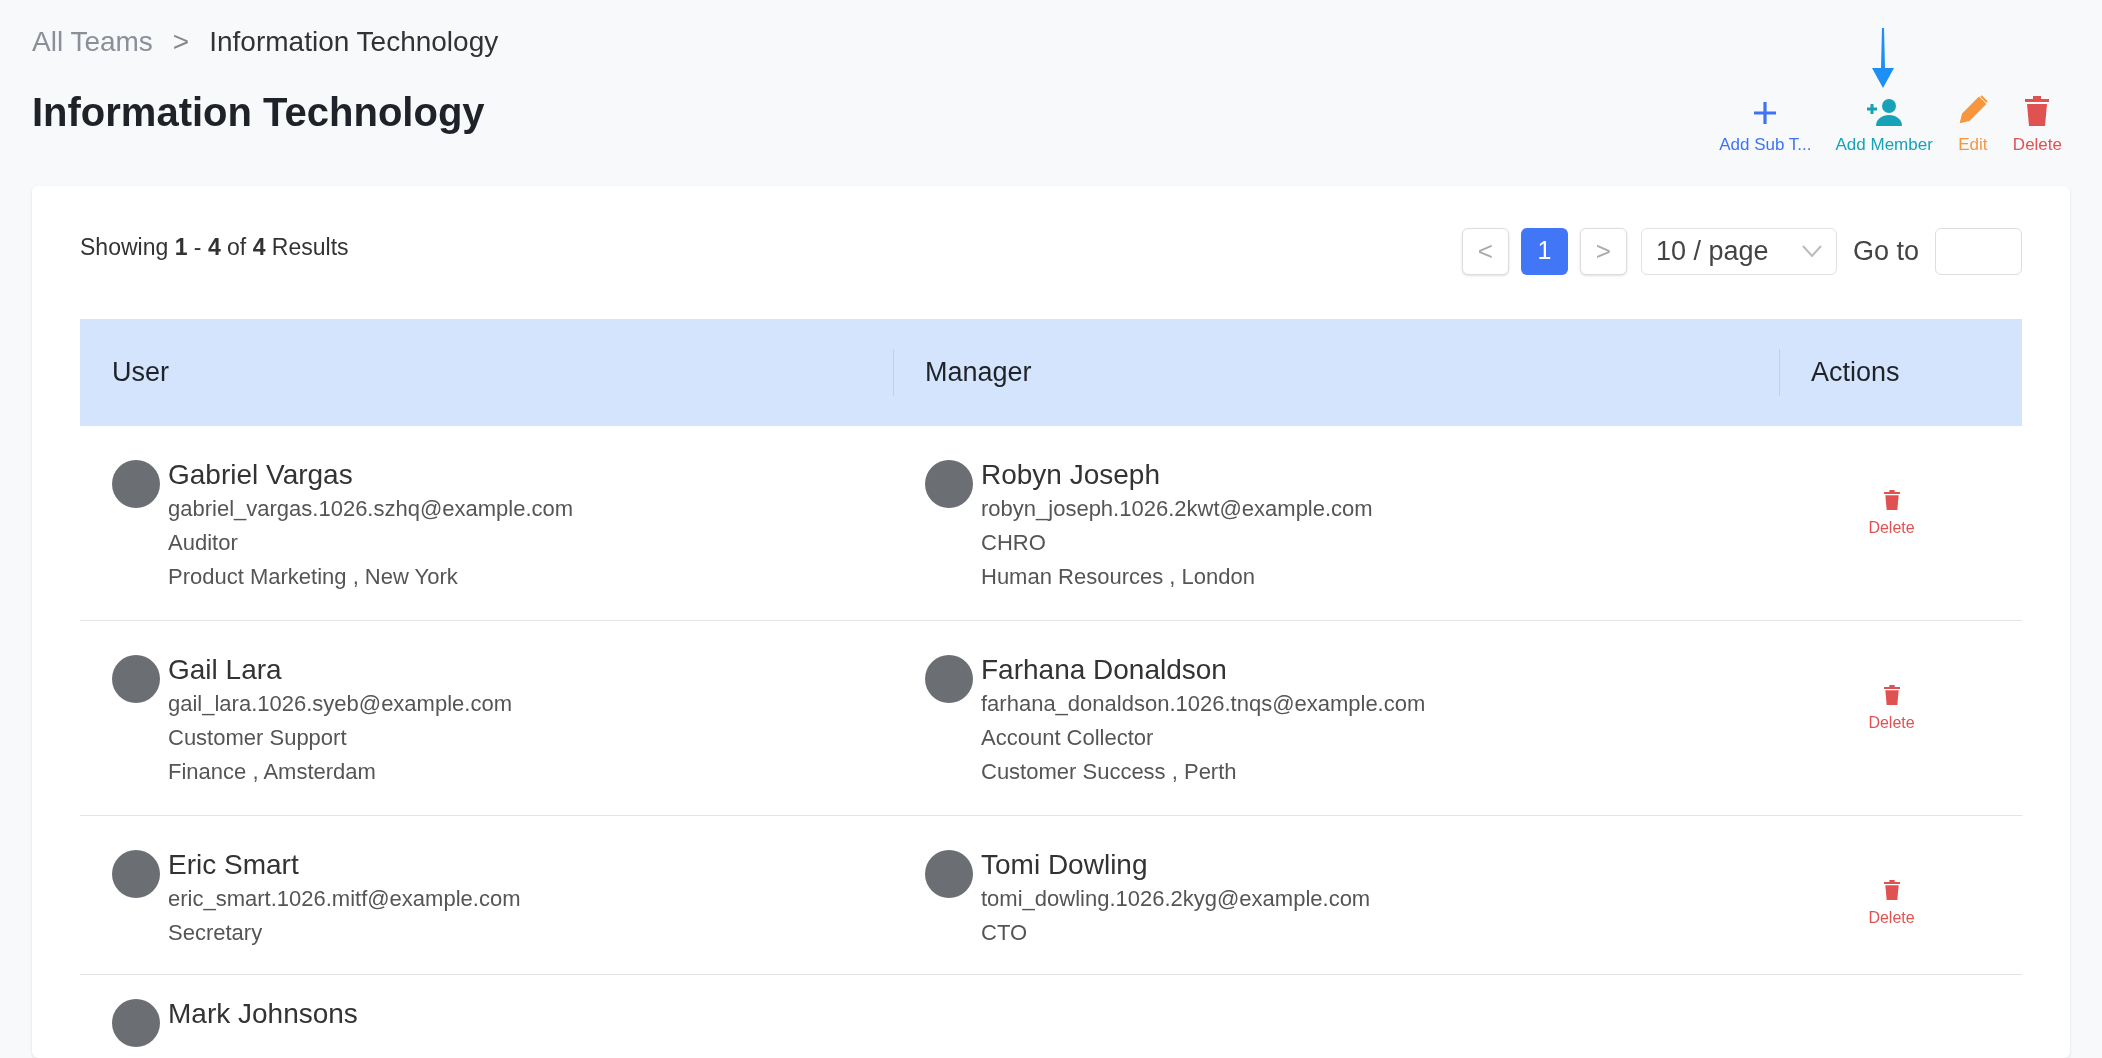 The image size is (2102, 1058). I want to click on job-title: Secretary, so click(216, 932).